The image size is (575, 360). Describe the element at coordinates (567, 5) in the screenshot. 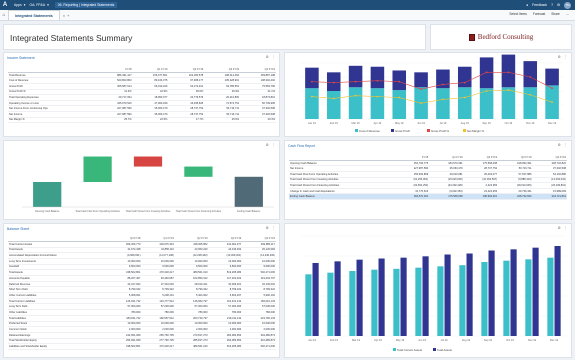

I see `avatar: TM` at that location.